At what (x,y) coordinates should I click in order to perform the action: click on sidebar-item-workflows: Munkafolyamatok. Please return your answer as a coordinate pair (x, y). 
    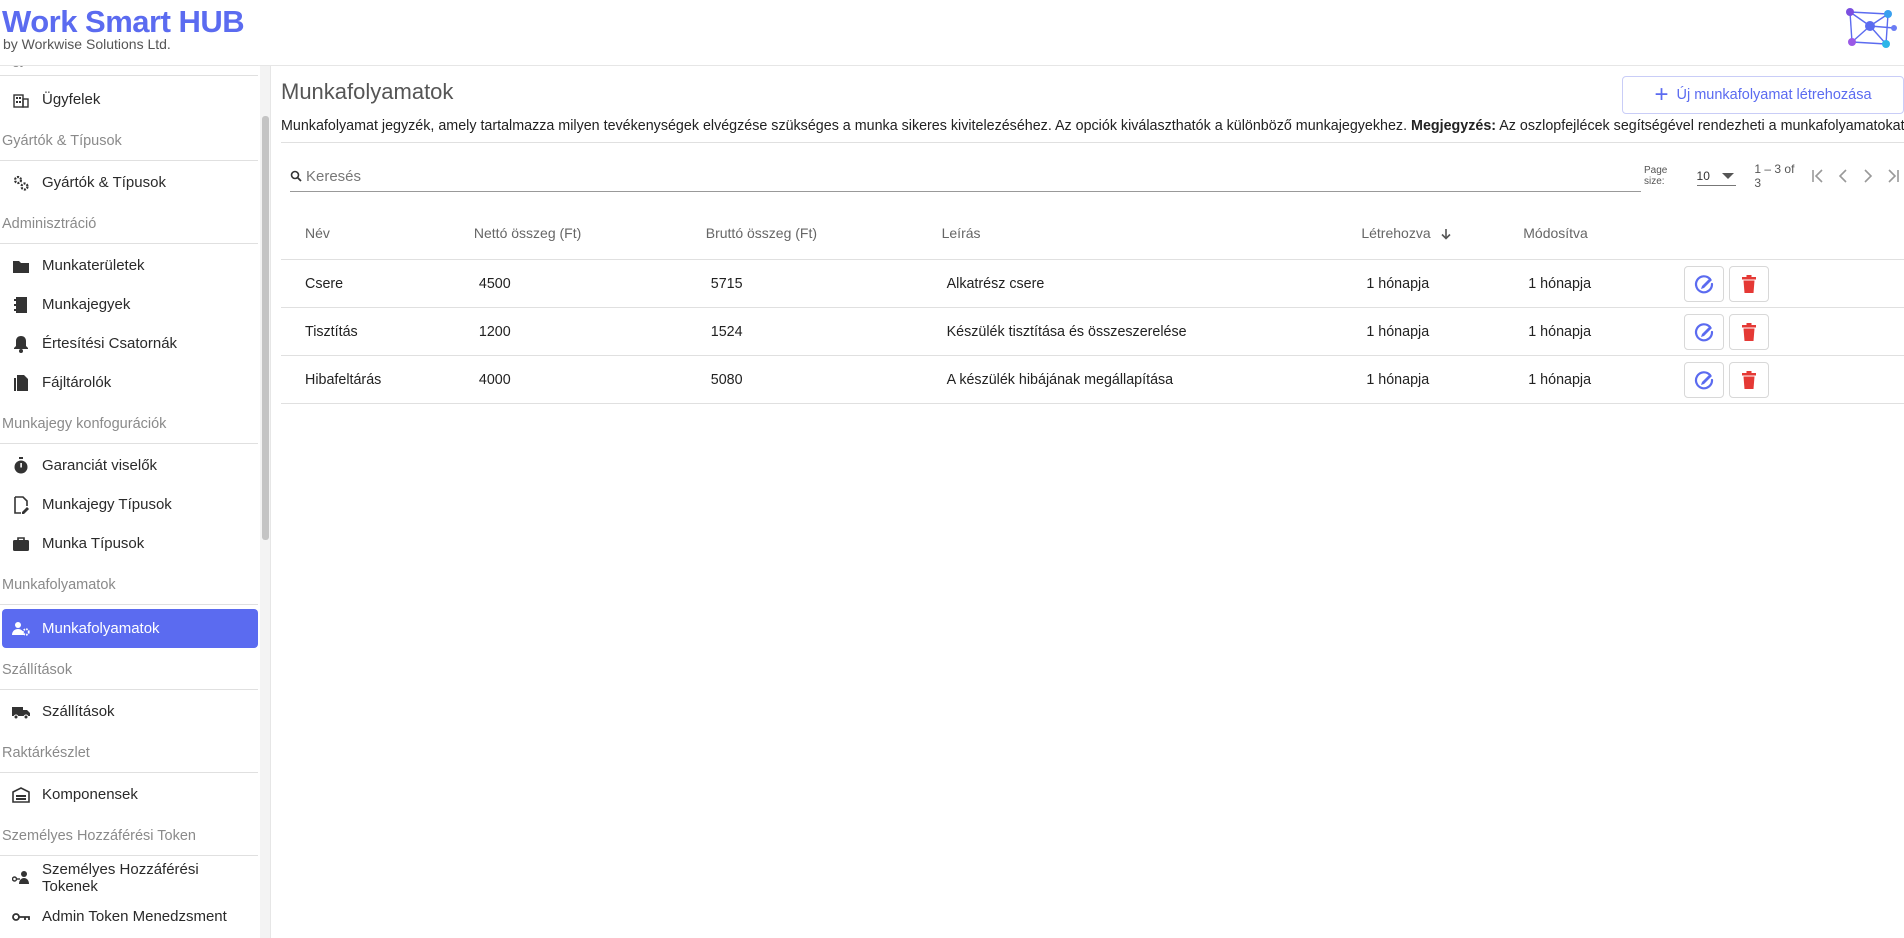
    Looking at the image, I should click on (130, 628).